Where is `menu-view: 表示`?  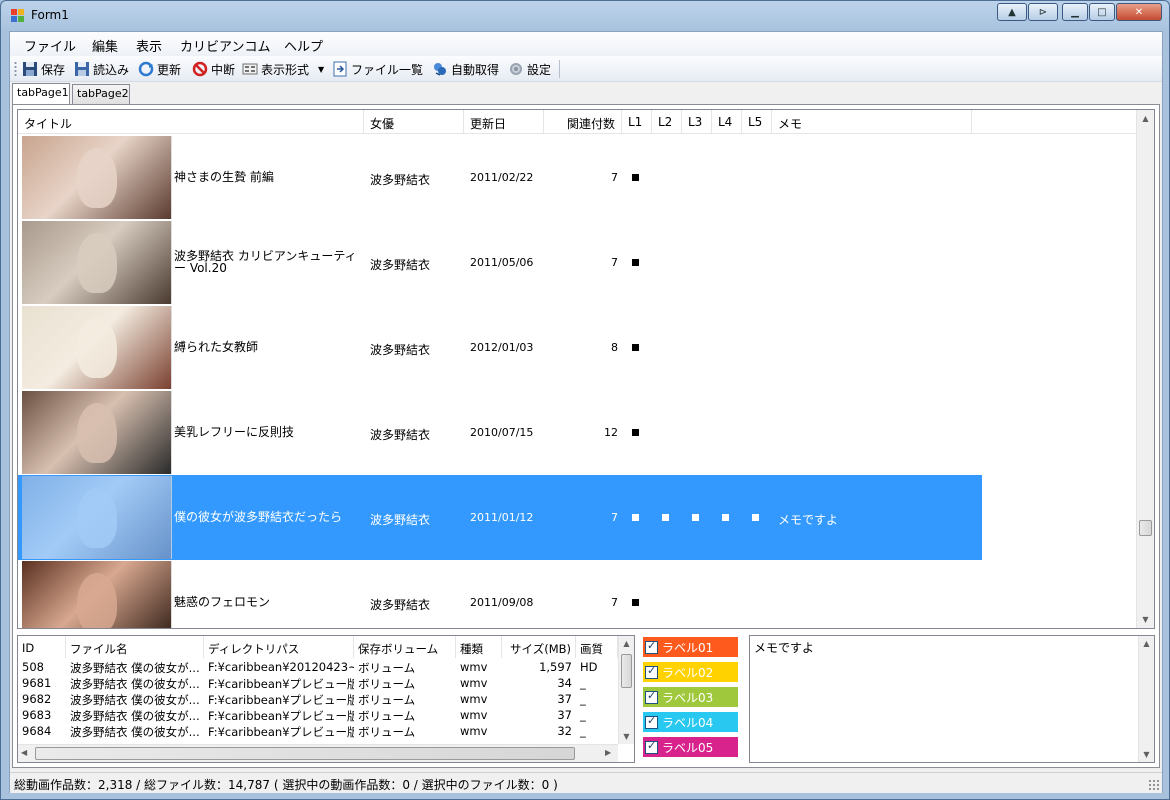 menu-view: 表示 is located at coordinates (149, 45).